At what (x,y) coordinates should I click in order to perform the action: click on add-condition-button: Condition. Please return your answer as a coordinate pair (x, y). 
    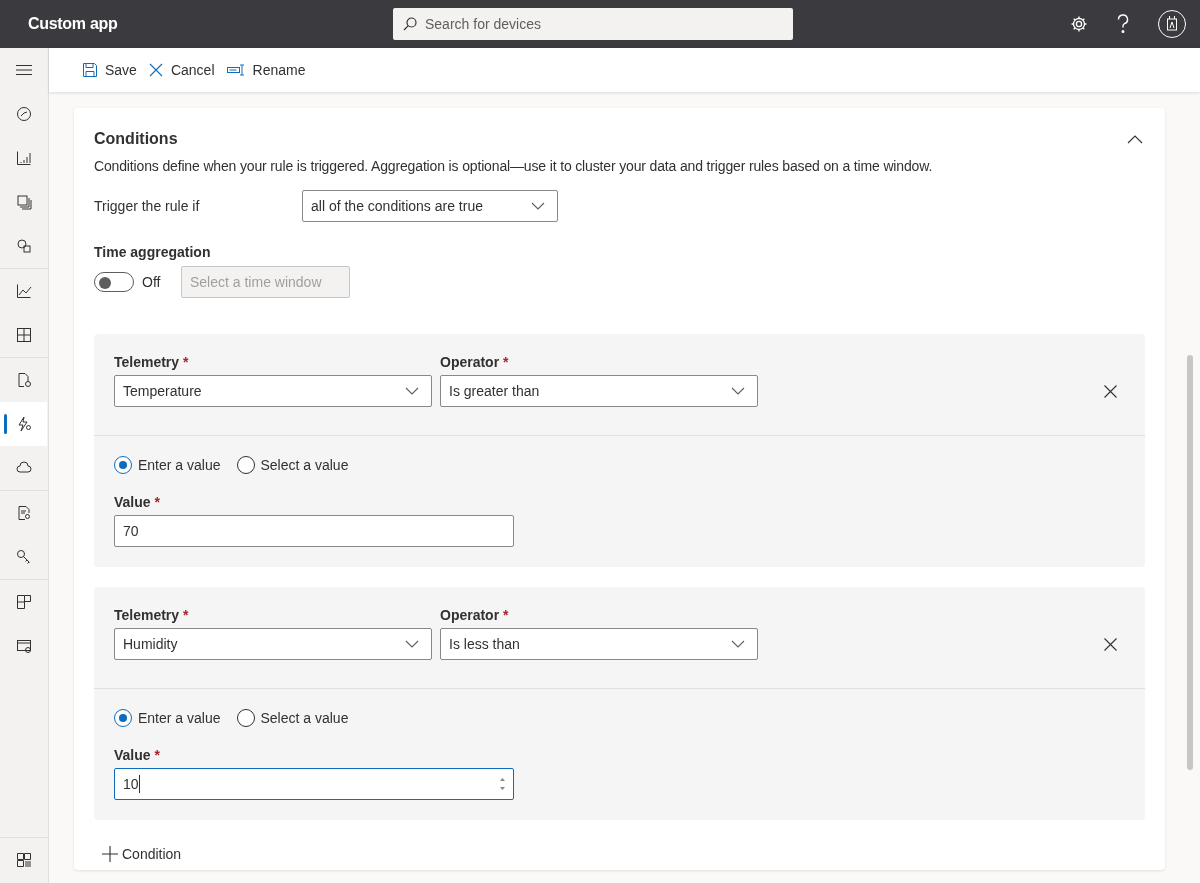
    Looking at the image, I should click on (142, 854).